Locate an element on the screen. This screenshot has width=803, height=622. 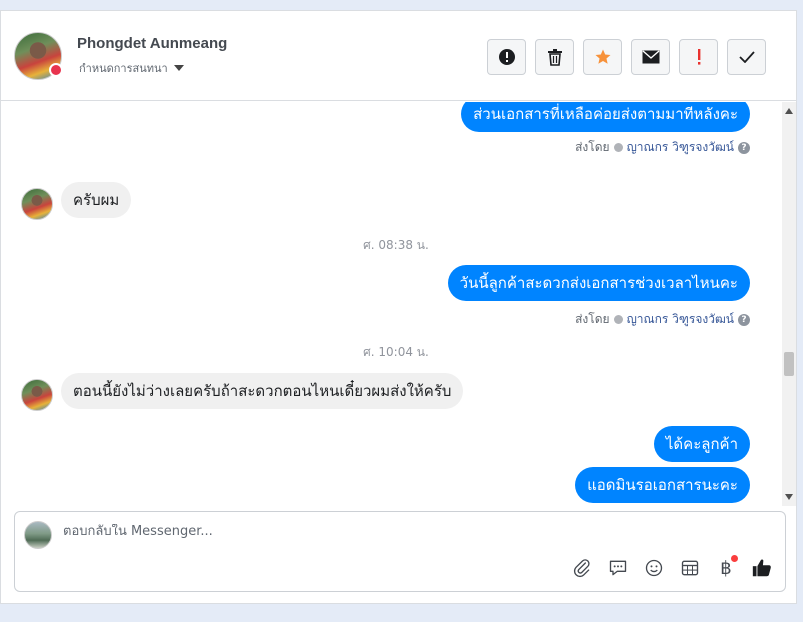
mark-unread-button is located at coordinates (650, 57).